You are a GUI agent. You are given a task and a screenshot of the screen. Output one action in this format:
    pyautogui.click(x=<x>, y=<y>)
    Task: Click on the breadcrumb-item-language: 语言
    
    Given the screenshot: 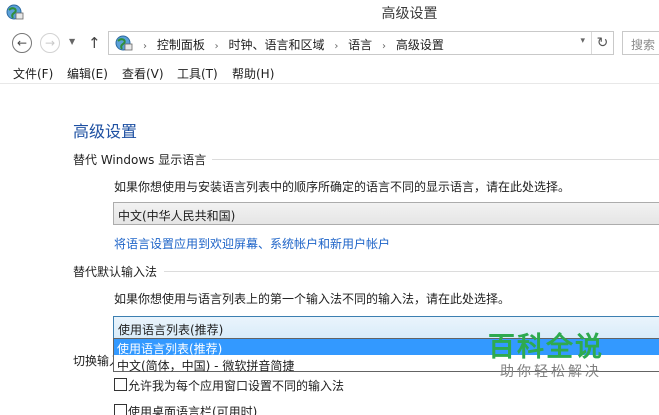 What is the action you would take?
    pyautogui.click(x=360, y=45)
    